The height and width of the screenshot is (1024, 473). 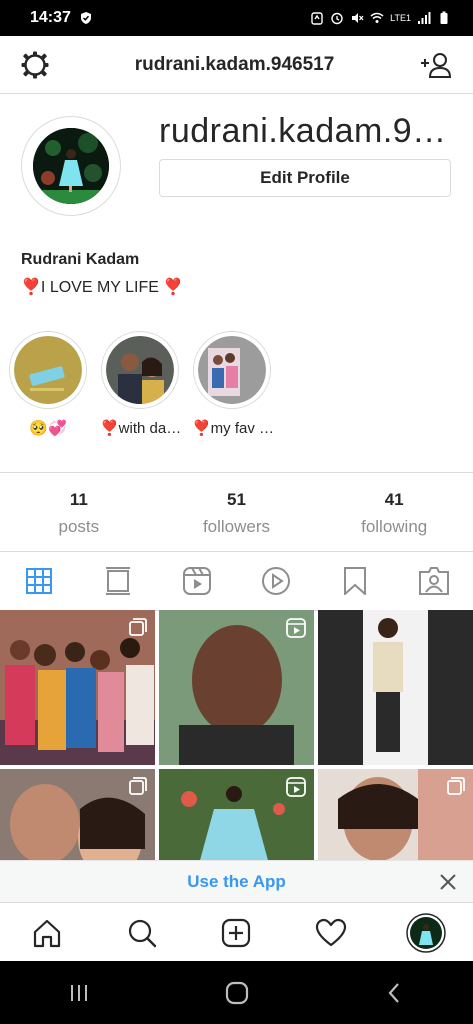 I want to click on profile-stats: 11 posts 51 followers 41 following, so click(x=236, y=512).